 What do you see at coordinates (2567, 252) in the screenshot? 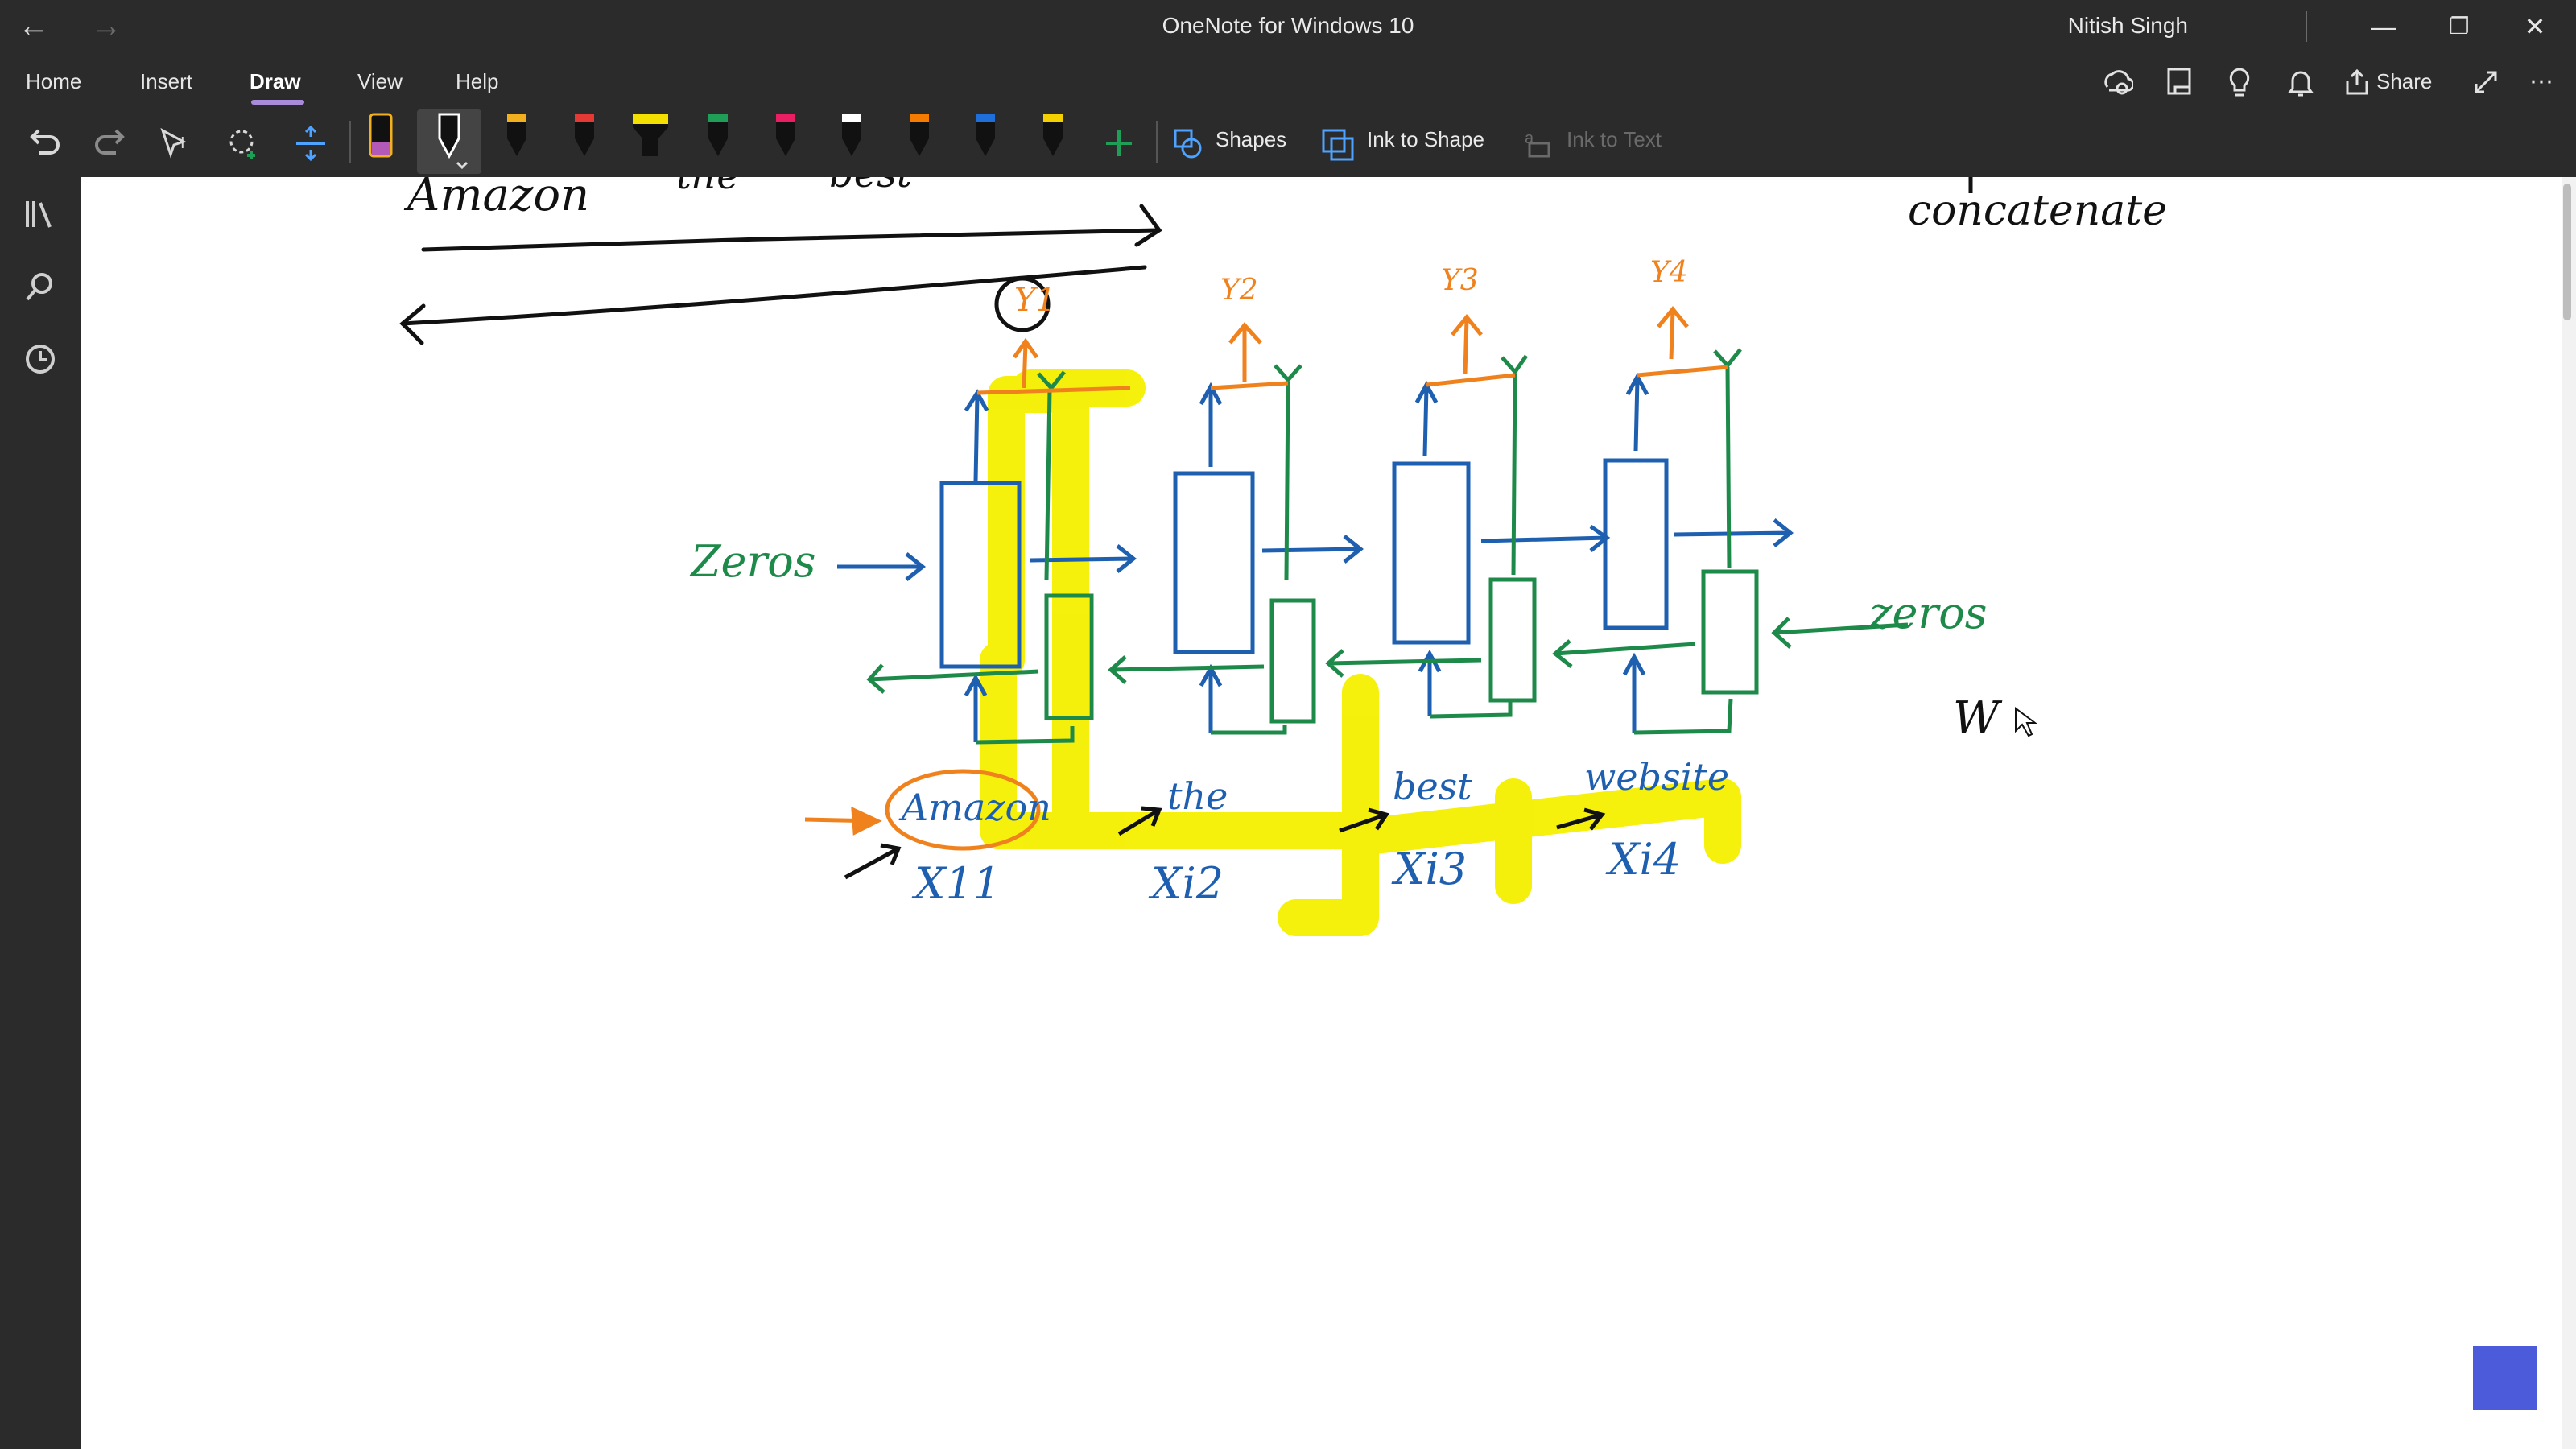
I see `scrollbar-thumb` at bounding box center [2567, 252].